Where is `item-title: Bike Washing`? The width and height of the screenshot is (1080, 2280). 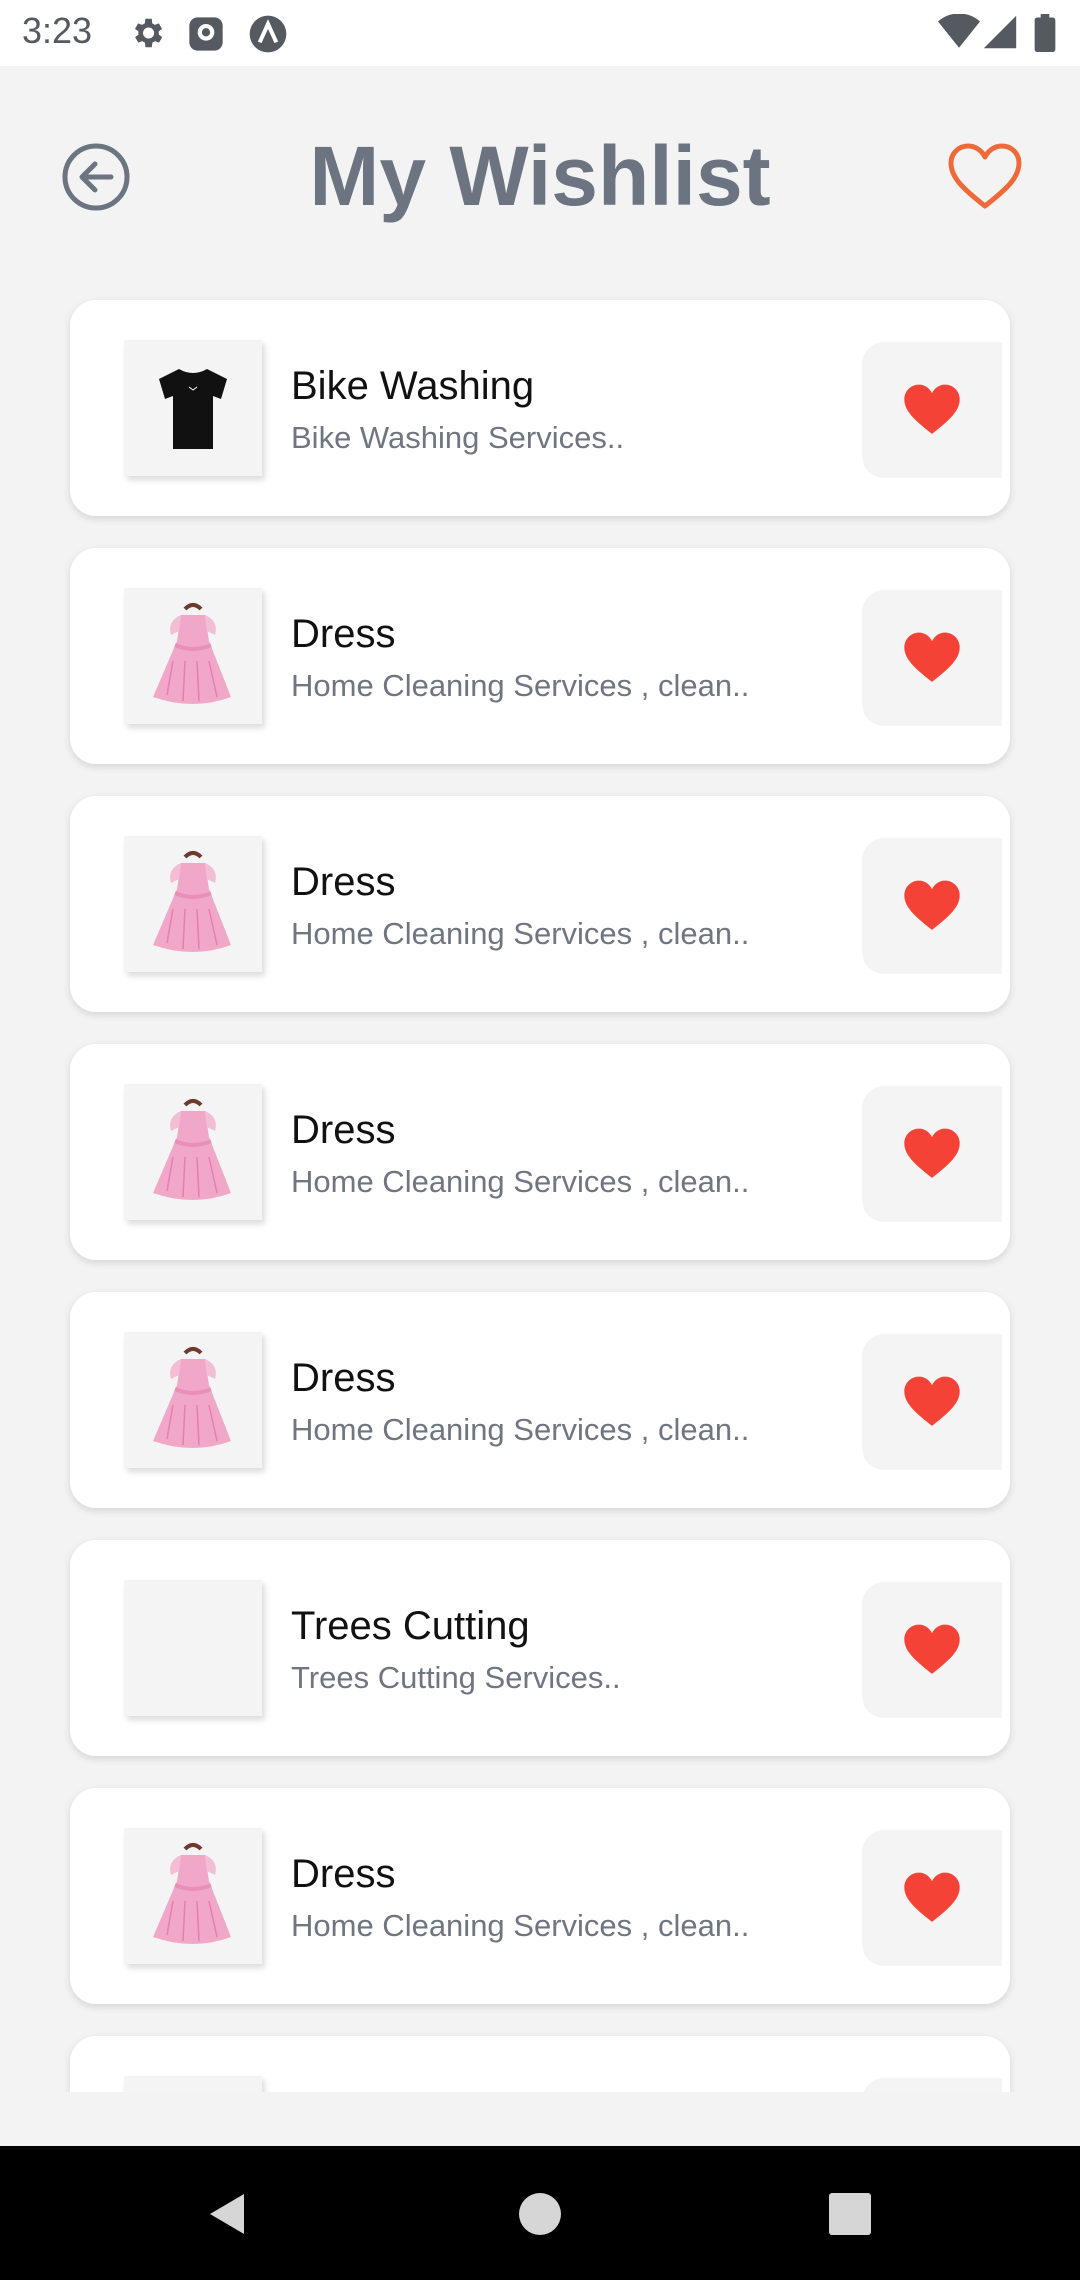
item-title: Bike Washing is located at coordinates (413, 386).